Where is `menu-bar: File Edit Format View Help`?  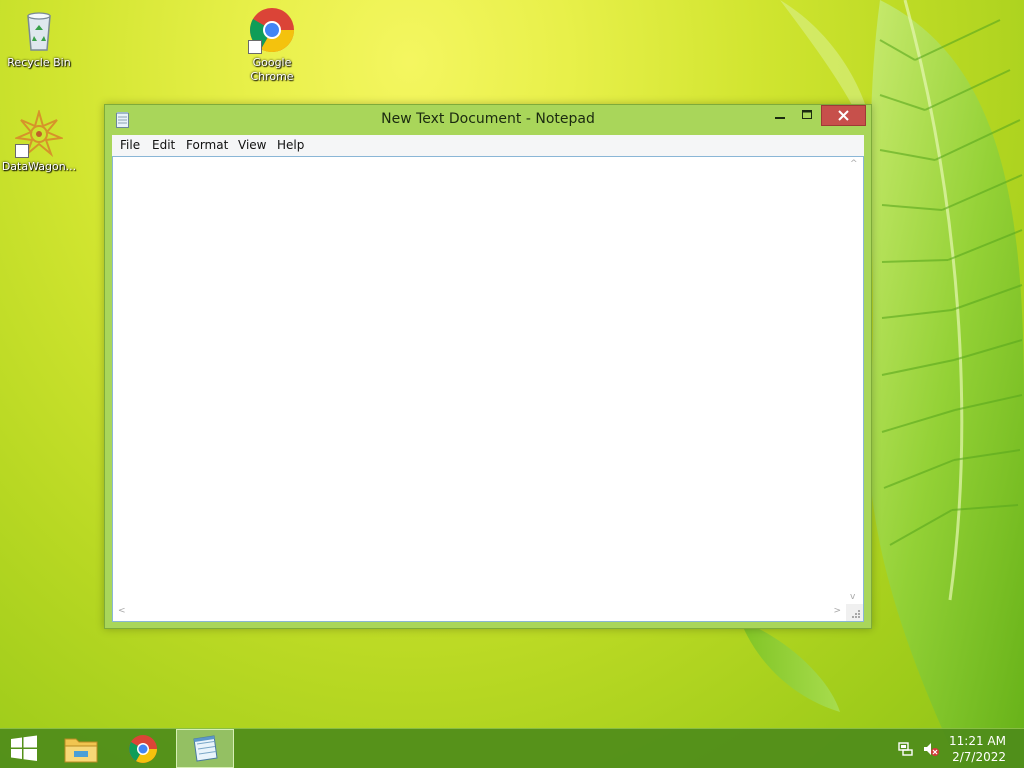 menu-bar: File Edit Format View Help is located at coordinates (488, 146).